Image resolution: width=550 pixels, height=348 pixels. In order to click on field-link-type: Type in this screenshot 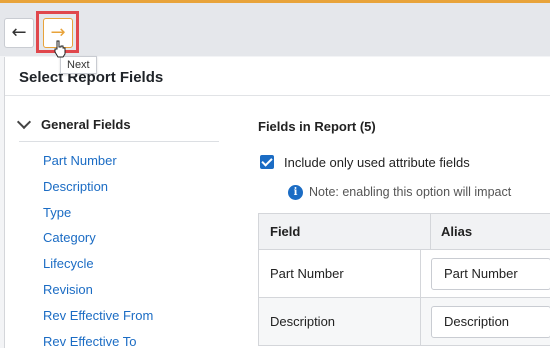, I will do `click(98, 218)`.